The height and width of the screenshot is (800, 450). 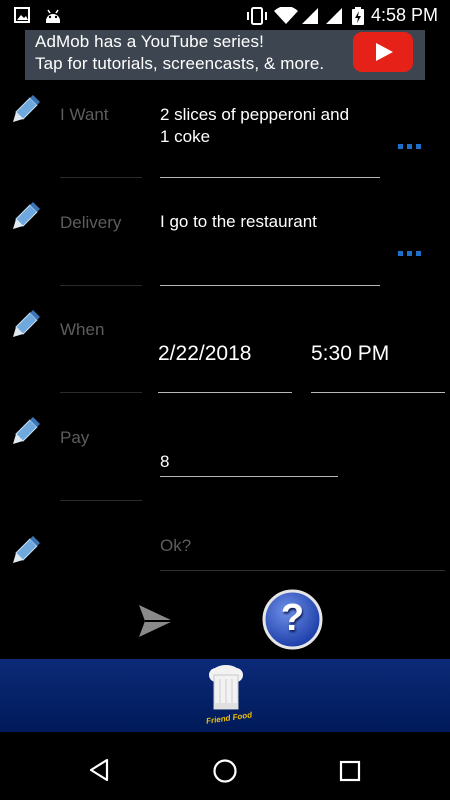 What do you see at coordinates (225, 771) in the screenshot?
I see `home-icon` at bounding box center [225, 771].